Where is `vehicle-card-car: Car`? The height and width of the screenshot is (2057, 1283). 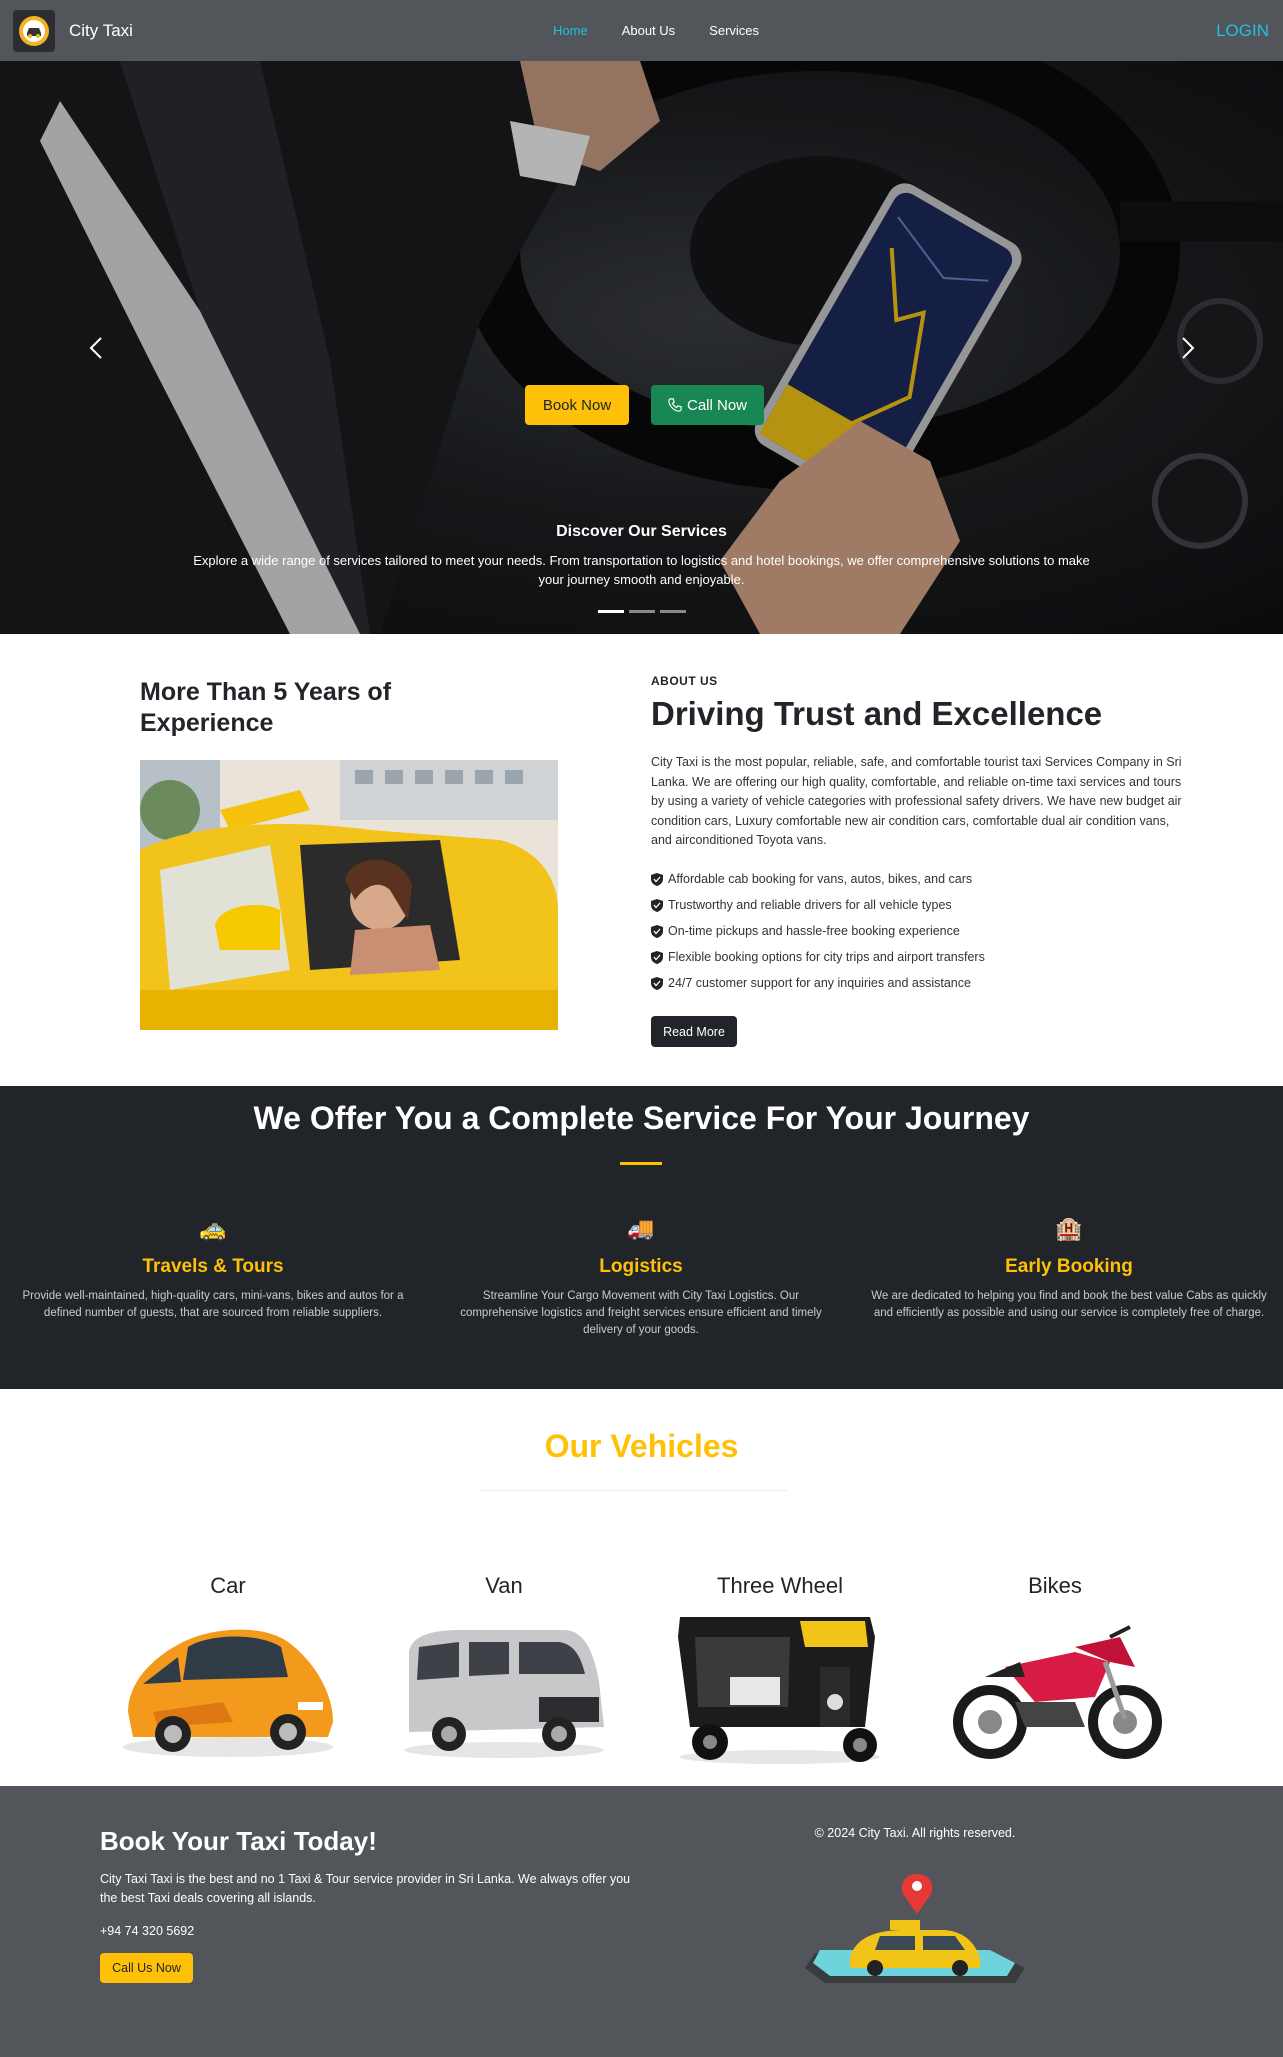 vehicle-card-car: Car is located at coordinates (228, 1670).